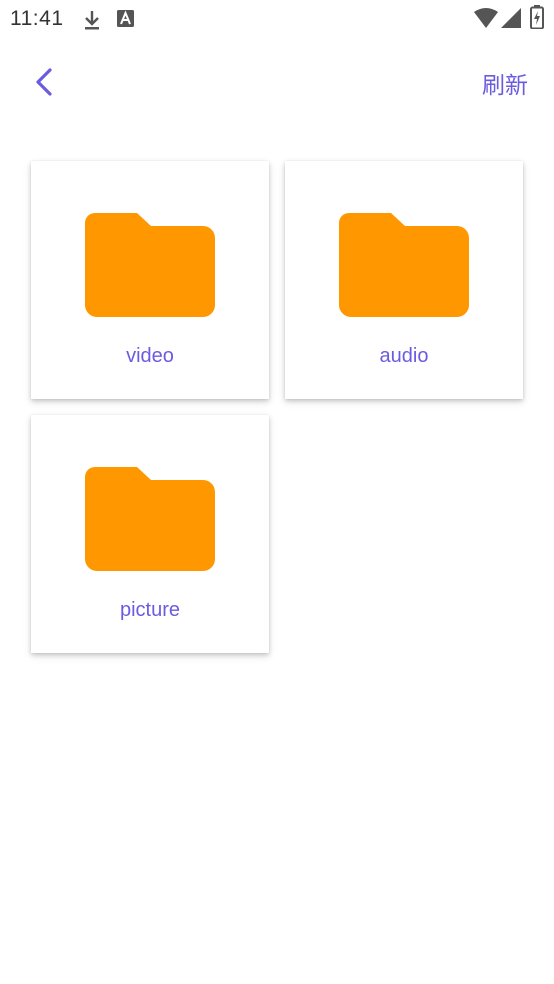 The height and width of the screenshot is (984, 554). What do you see at coordinates (505, 83) in the screenshot?
I see `refresh-button: 刷新` at bounding box center [505, 83].